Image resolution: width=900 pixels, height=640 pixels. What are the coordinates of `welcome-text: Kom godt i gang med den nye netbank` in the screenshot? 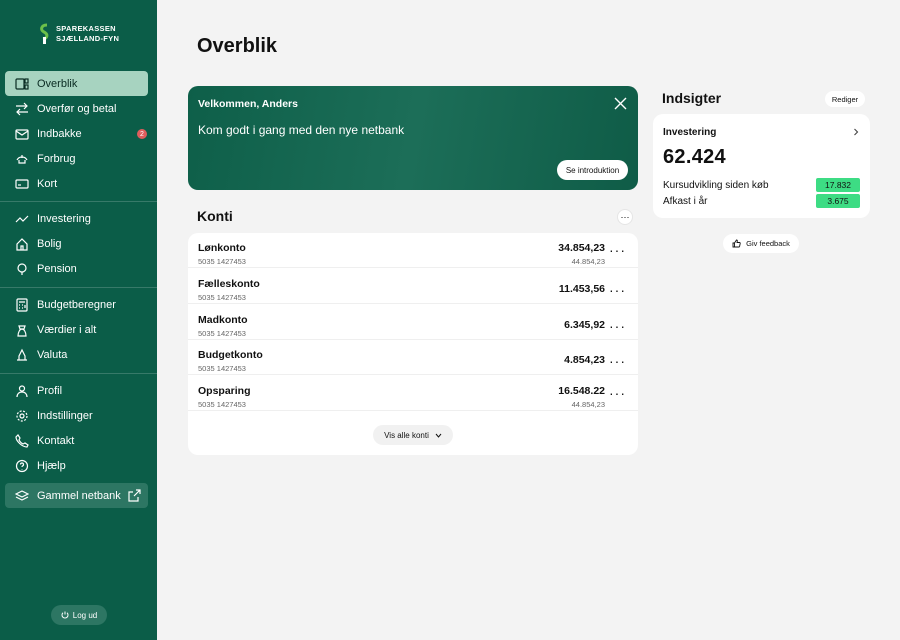 It's located at (301, 130).